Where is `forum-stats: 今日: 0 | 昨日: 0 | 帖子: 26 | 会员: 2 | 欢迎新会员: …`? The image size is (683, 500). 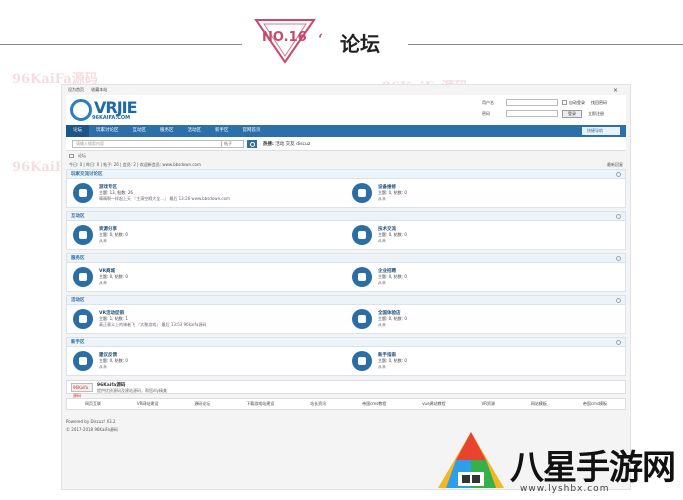 forum-stats: 今日: 0 | 昨日: 0 | 帖子: 26 | 会员: 2 | 欢迎新会员: … is located at coordinates (346, 164).